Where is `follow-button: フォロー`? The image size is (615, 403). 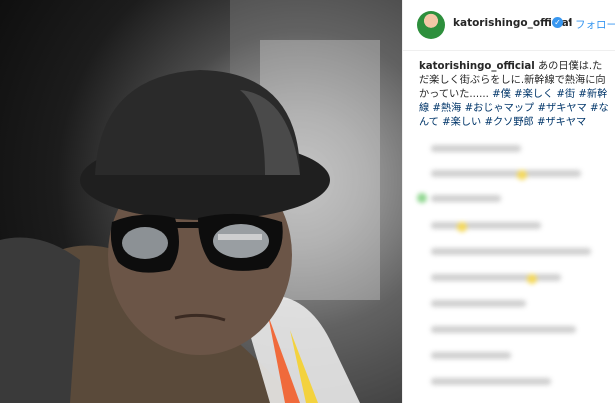 follow-button: フォロー is located at coordinates (595, 24).